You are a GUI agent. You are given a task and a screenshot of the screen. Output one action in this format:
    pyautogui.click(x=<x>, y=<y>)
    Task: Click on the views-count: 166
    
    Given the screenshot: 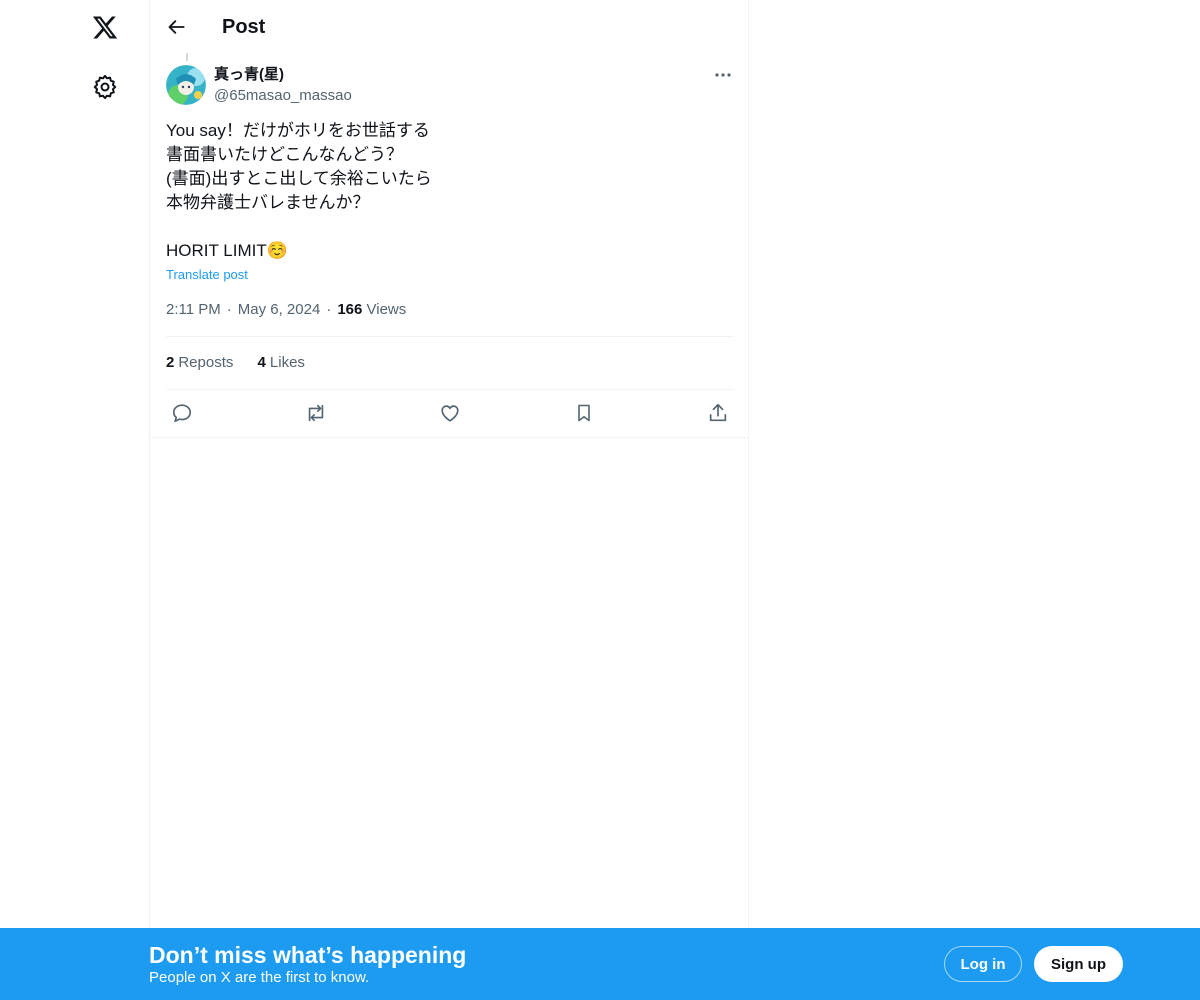 What is the action you would take?
    pyautogui.click(x=350, y=309)
    